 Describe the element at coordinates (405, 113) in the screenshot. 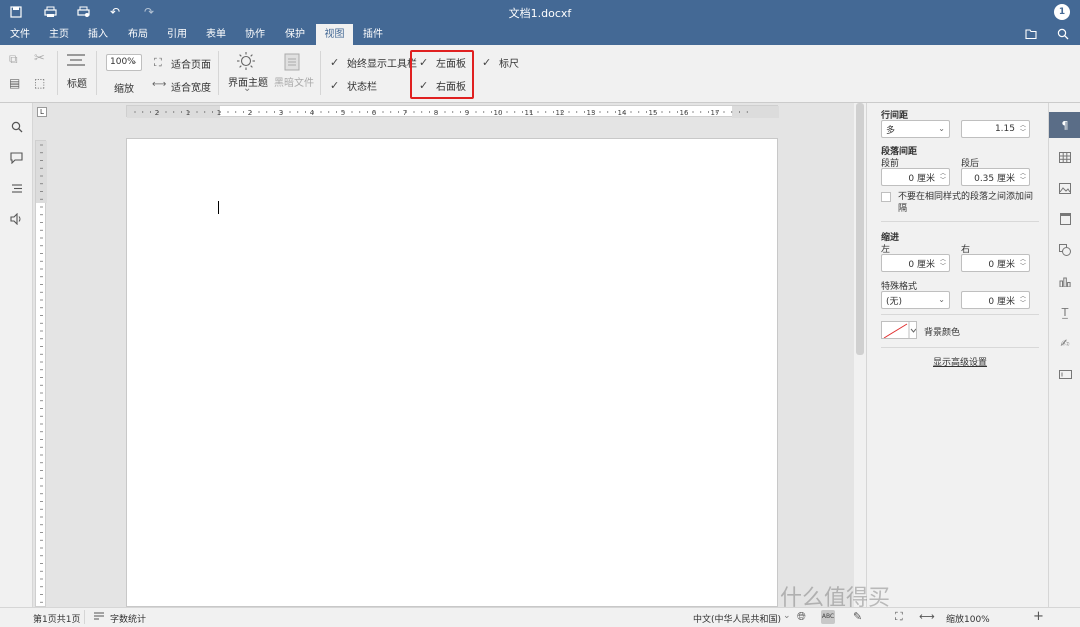

I see `ruler-tick-label: 7` at that location.